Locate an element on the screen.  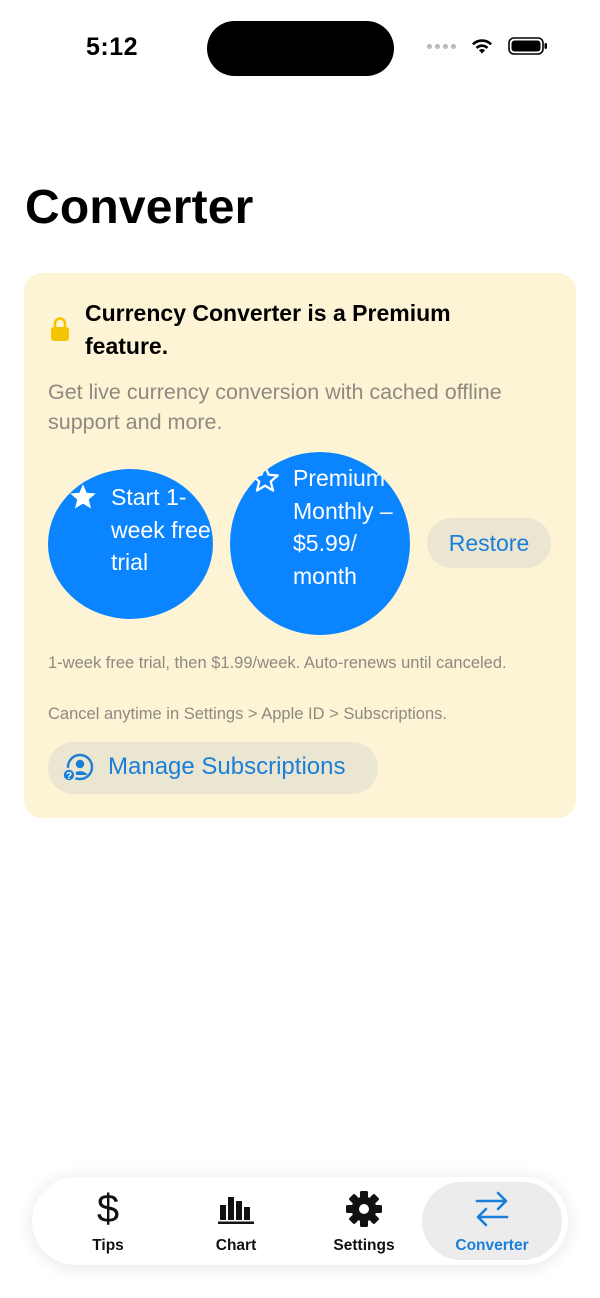
tab-bar: $ Tips Chart Settings Converter is located at coordinates (300, 1221).